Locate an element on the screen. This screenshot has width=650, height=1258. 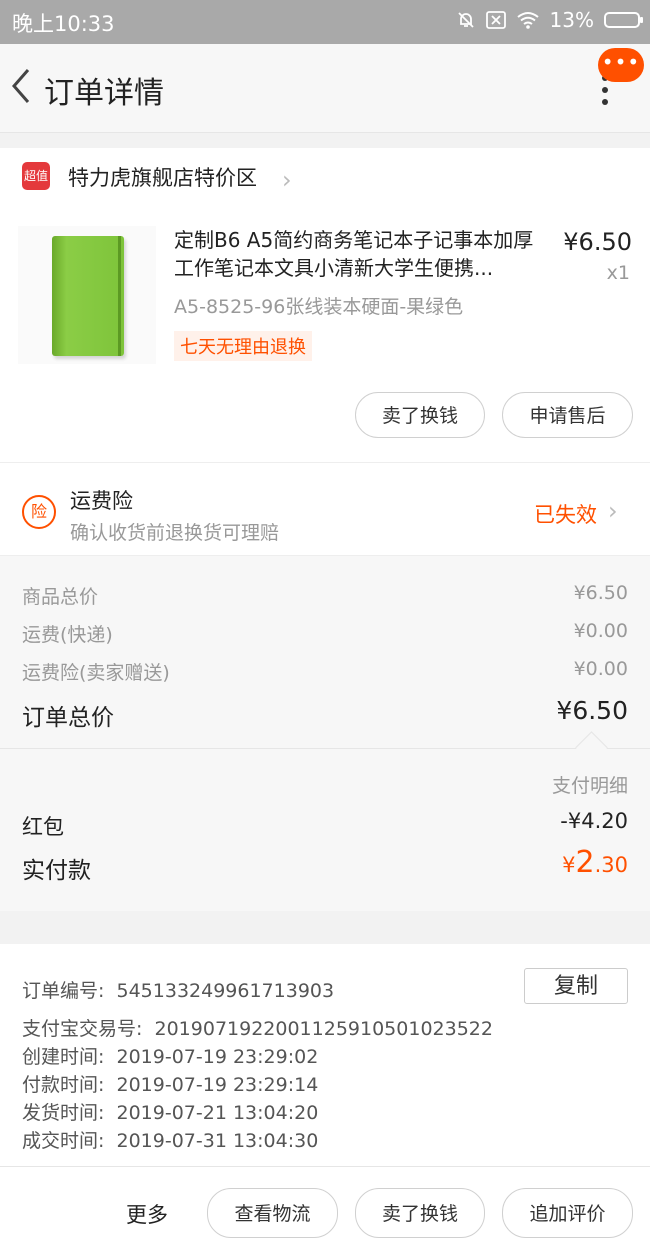
paid-amount-value: ¥2.30 is located at coordinates (595, 862).